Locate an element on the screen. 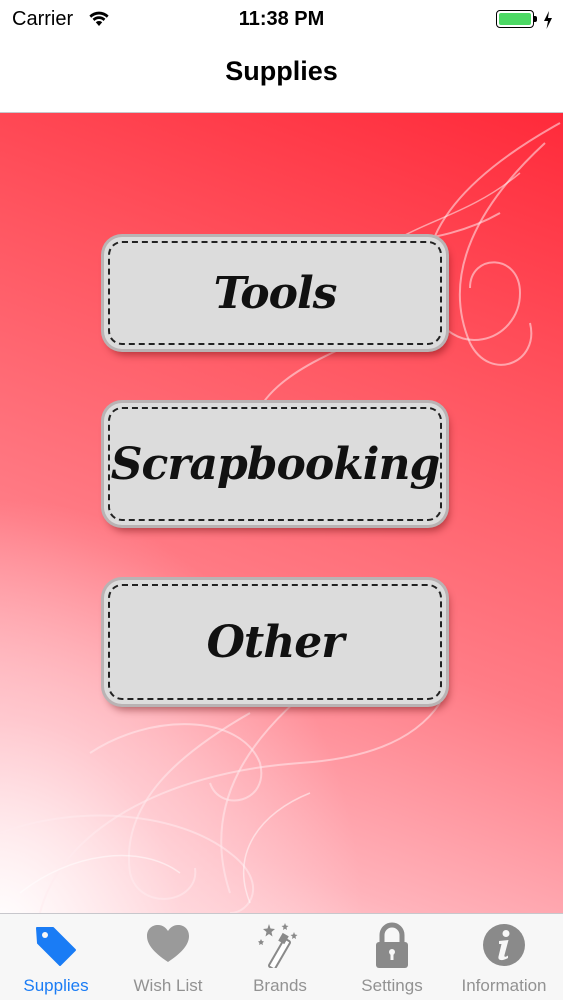  status-time: 11:38 PM is located at coordinates (281, 19).